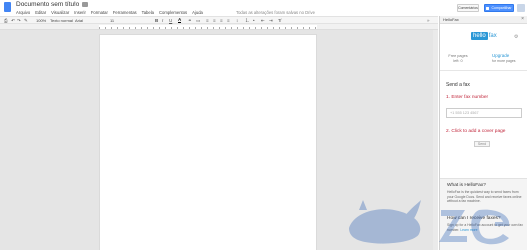 This screenshot has height=250, width=527. I want to click on italic-button: I, so click(162, 20).